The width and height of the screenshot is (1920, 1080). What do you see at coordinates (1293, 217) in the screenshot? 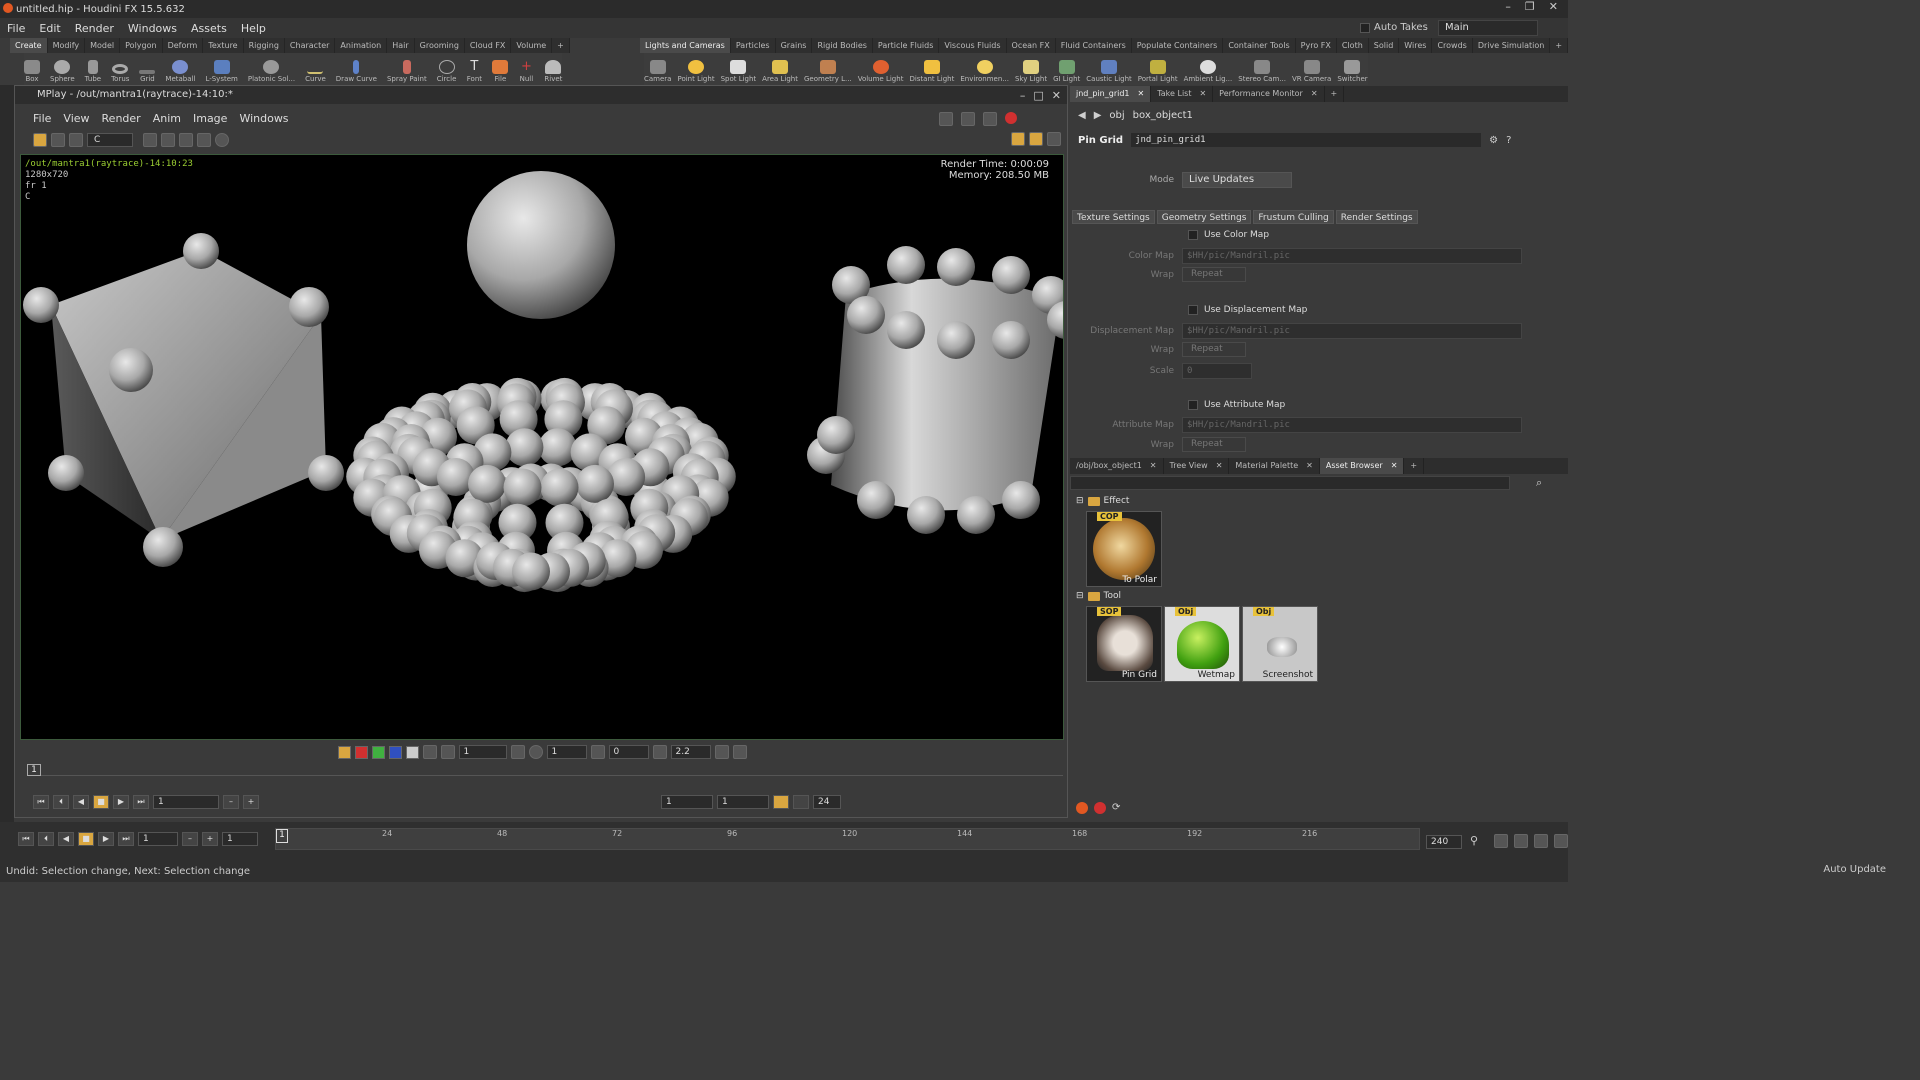
I see `tab-frustum-culling: Frustum Culling` at bounding box center [1293, 217].